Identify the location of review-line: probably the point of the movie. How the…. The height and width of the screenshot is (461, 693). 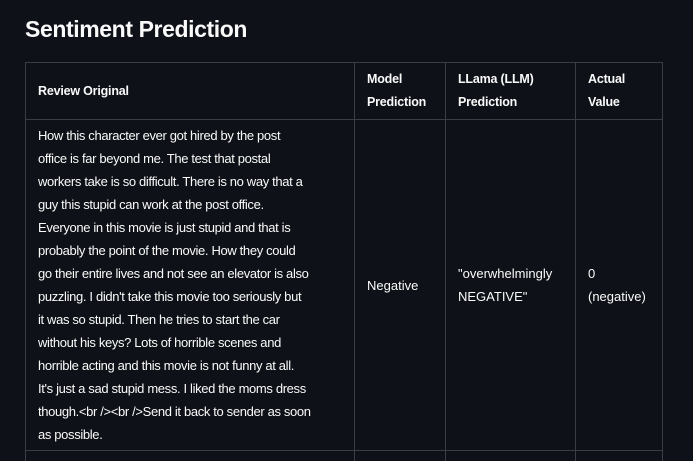
(190, 250).